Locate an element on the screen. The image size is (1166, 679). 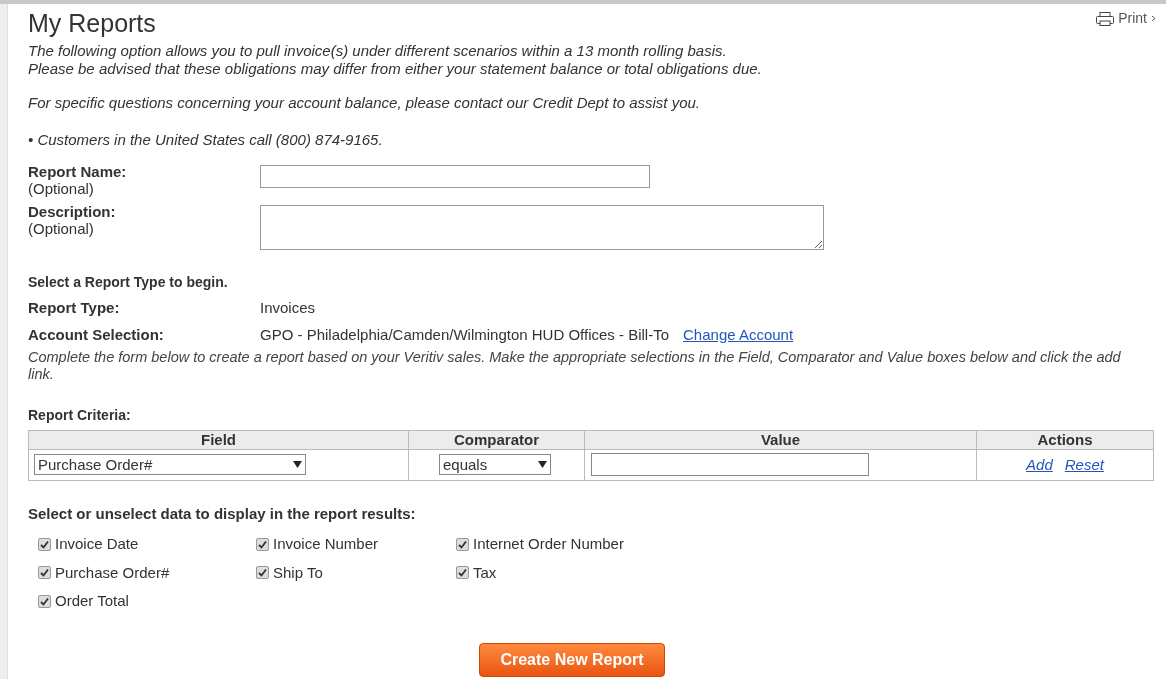
printer-icon is located at coordinates (1105, 18).